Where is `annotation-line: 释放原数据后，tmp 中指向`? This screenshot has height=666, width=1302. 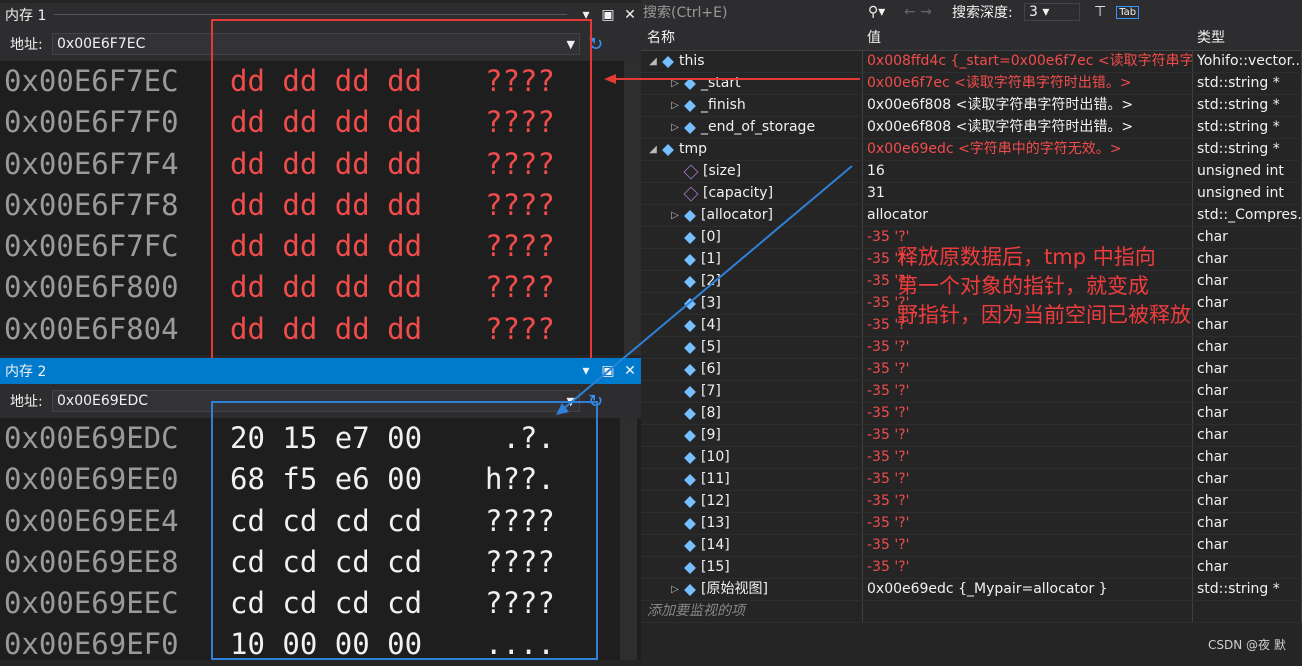 annotation-line: 释放原数据后，tmp 中指向 is located at coordinates (1026, 257).